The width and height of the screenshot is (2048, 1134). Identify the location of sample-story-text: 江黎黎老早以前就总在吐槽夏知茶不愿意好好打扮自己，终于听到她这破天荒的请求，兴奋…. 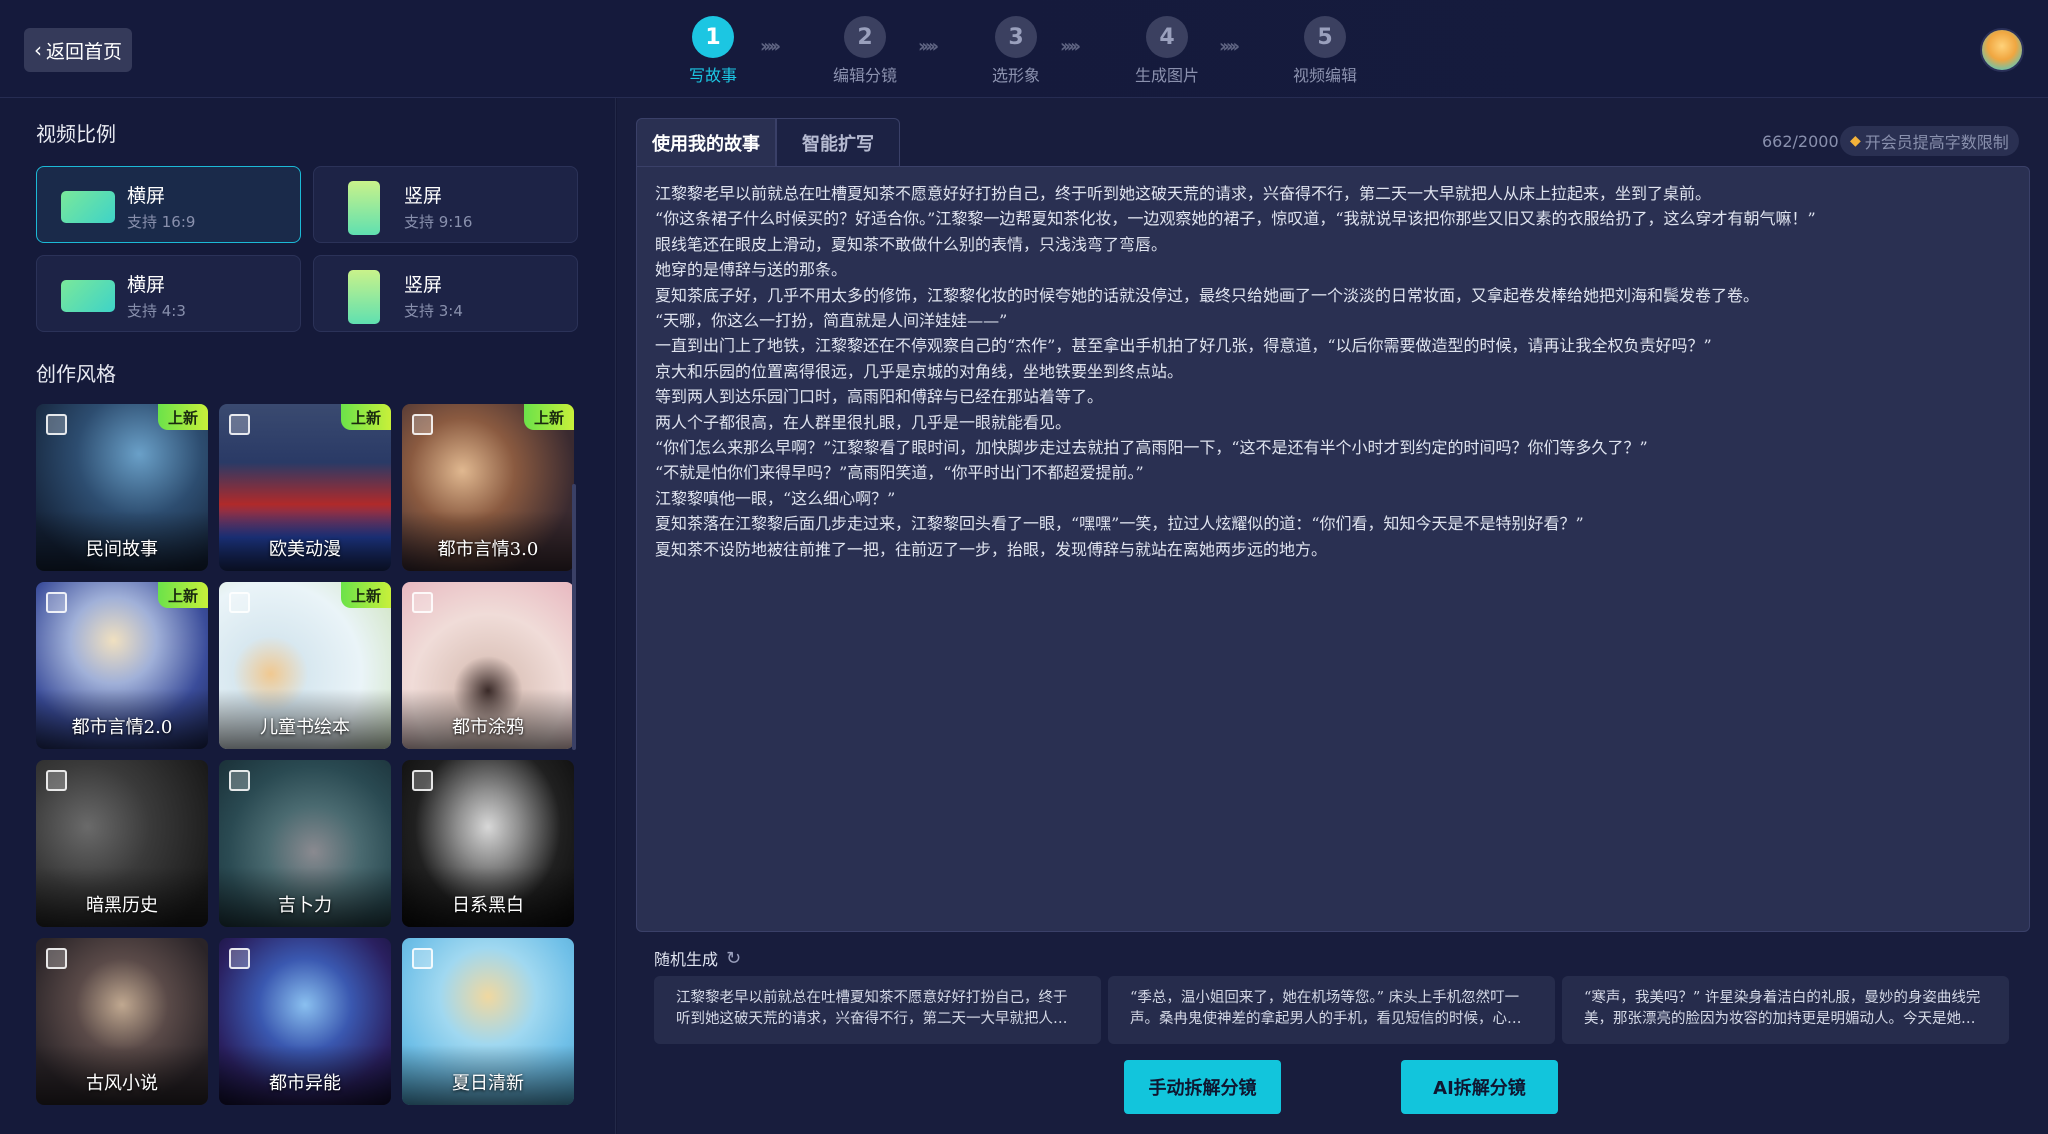
(872, 1008).